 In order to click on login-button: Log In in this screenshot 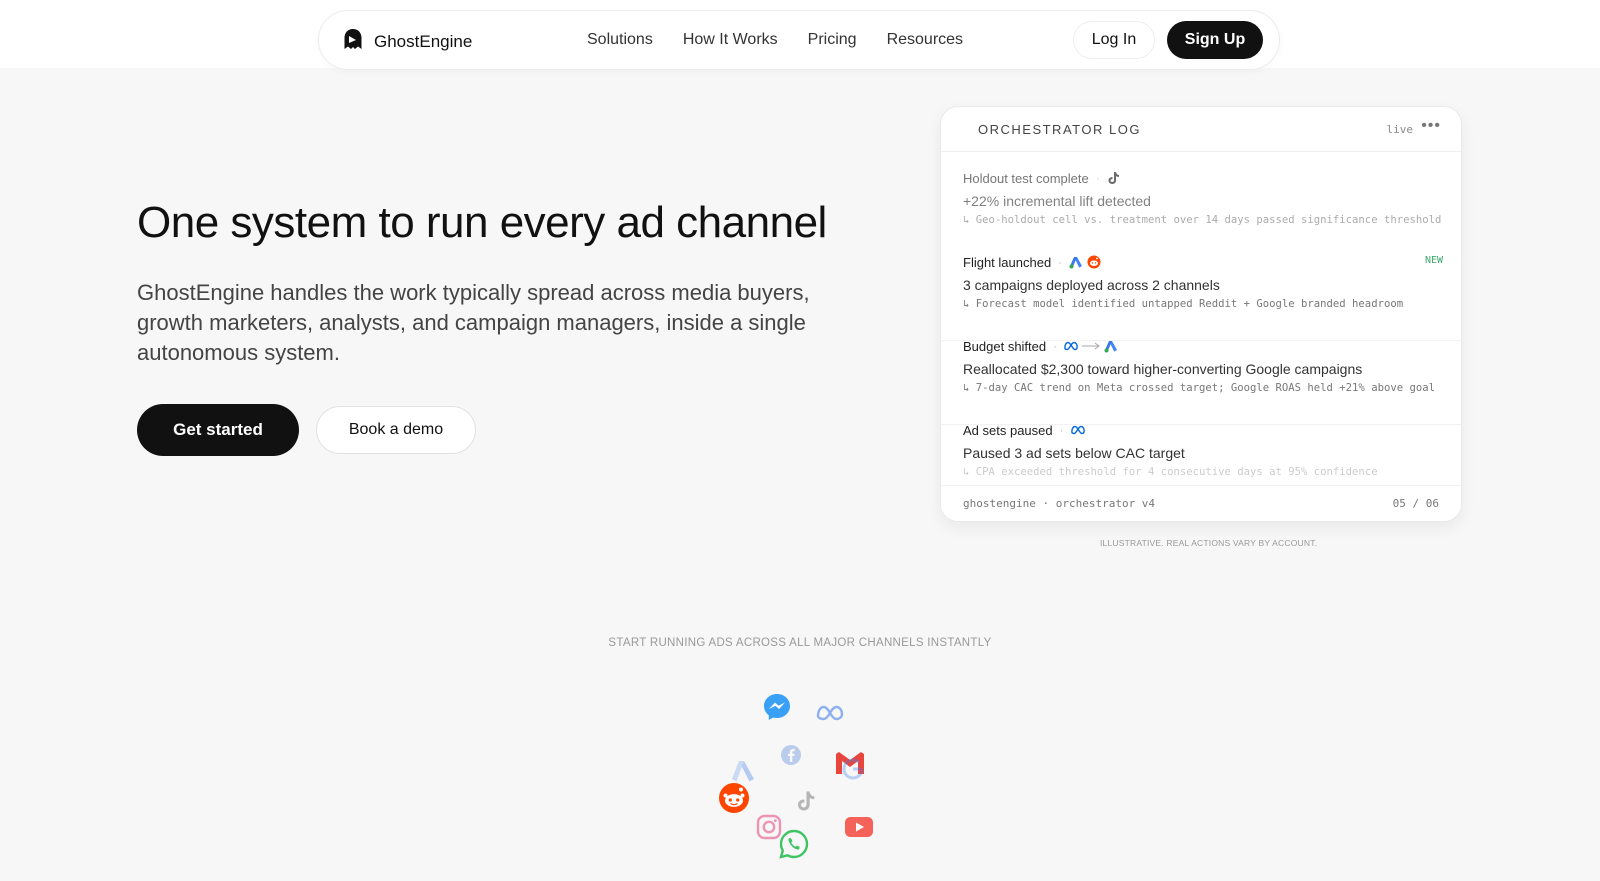, I will do `click(1114, 40)`.